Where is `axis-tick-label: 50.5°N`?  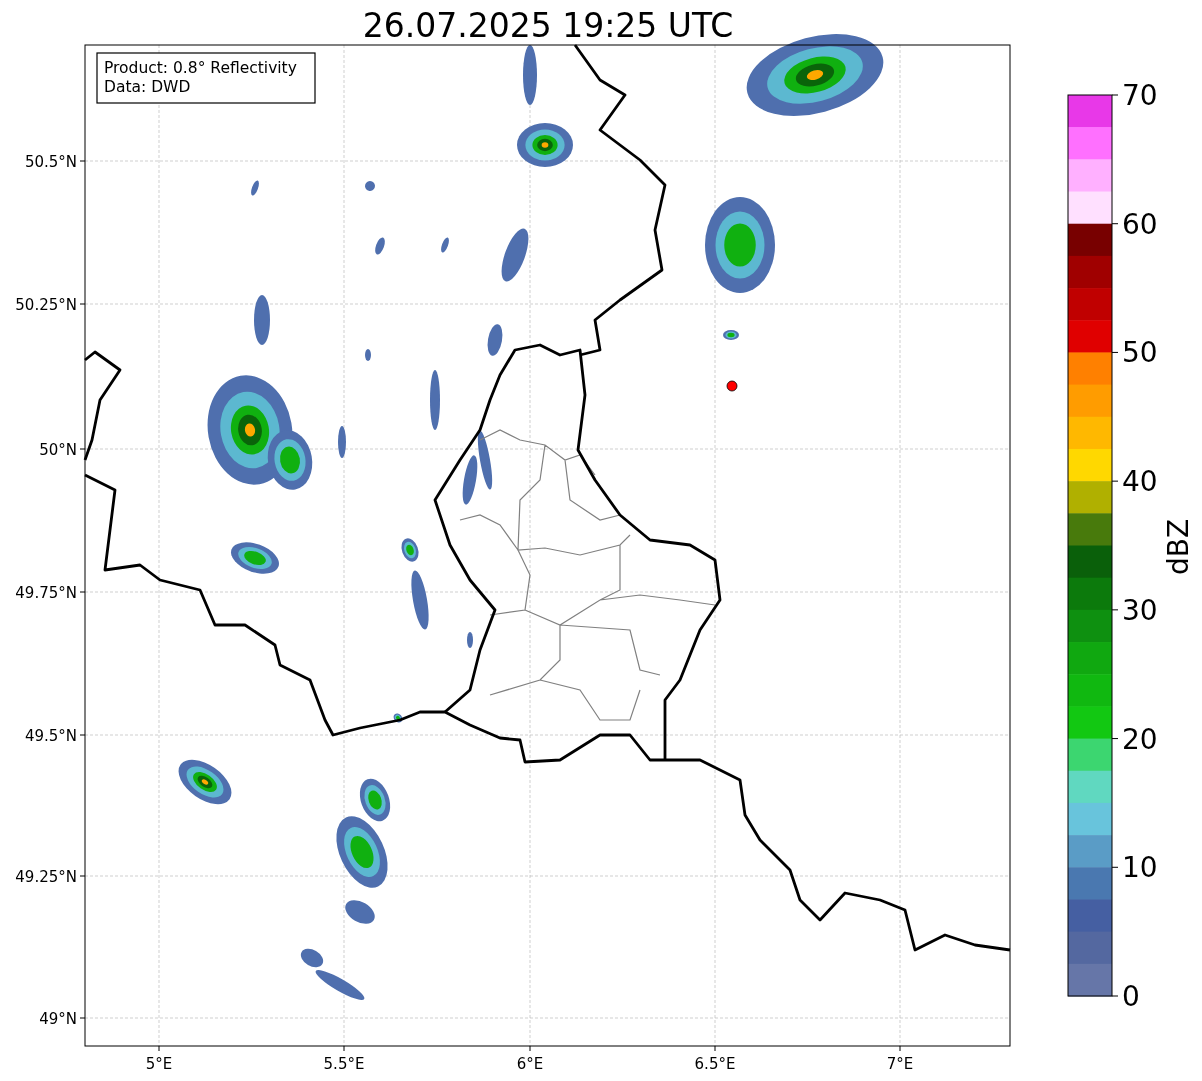 axis-tick-label: 50.5°N is located at coordinates (50, 162).